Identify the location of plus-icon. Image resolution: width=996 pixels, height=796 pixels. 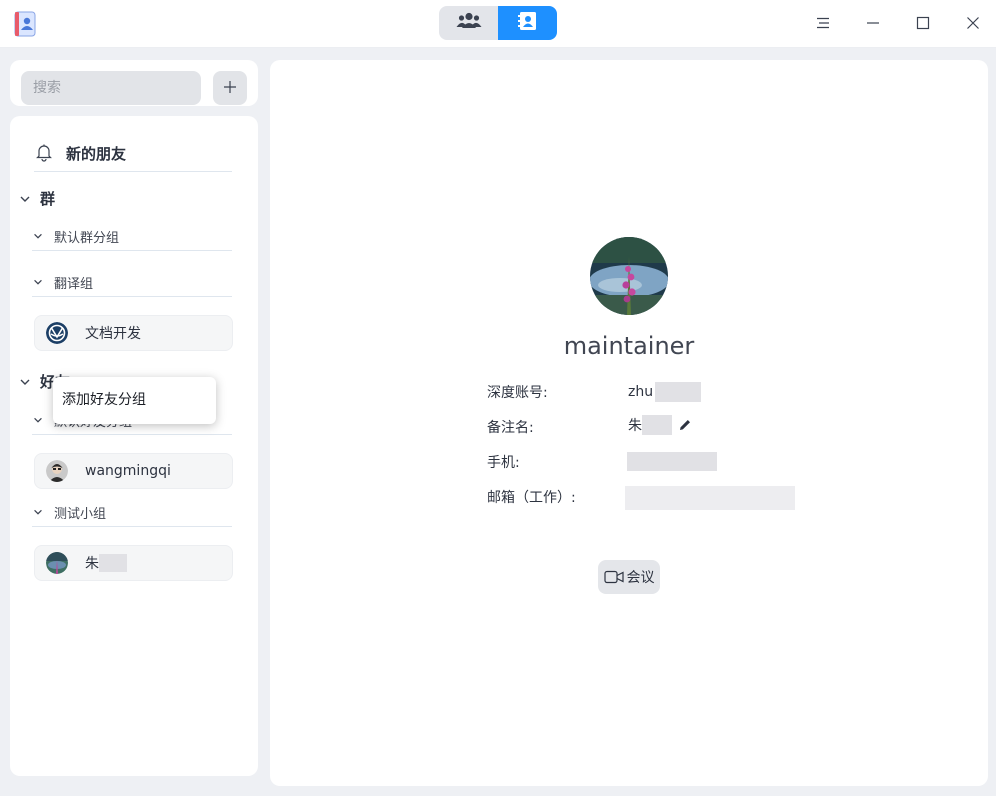
(230, 88).